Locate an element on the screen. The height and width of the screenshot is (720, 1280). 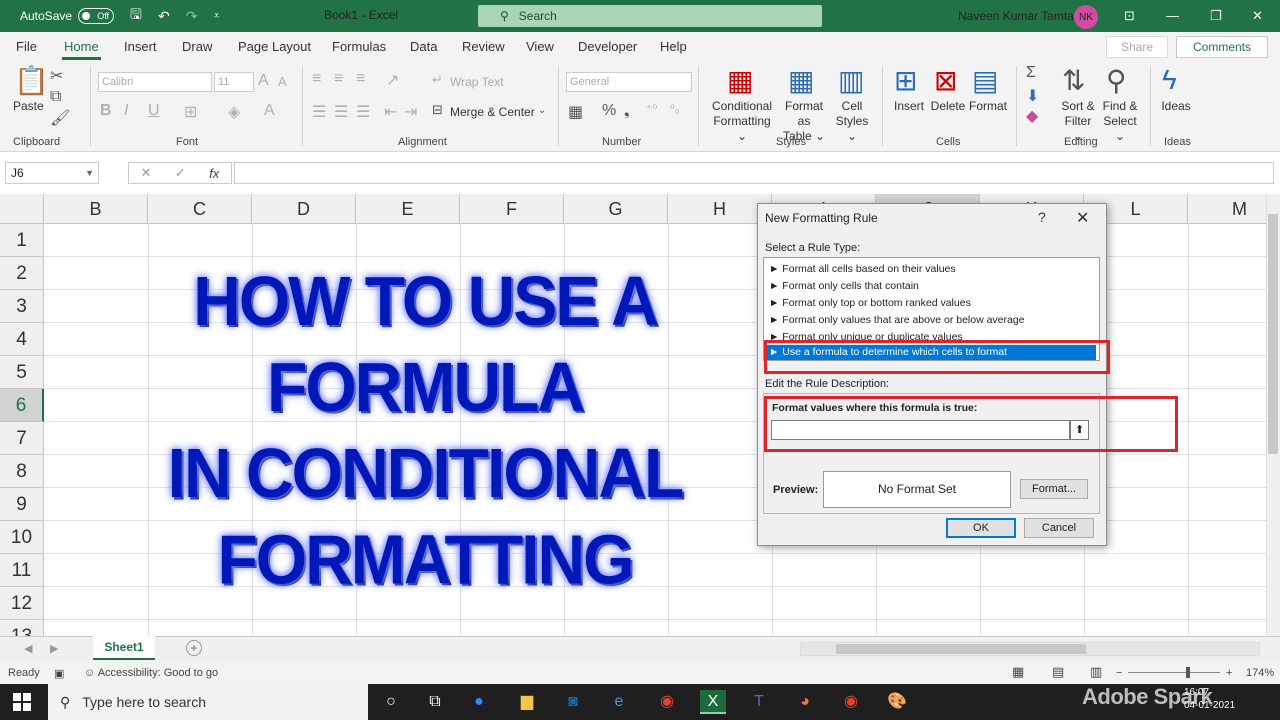
row-header-2: 2 is located at coordinates (22, 273).